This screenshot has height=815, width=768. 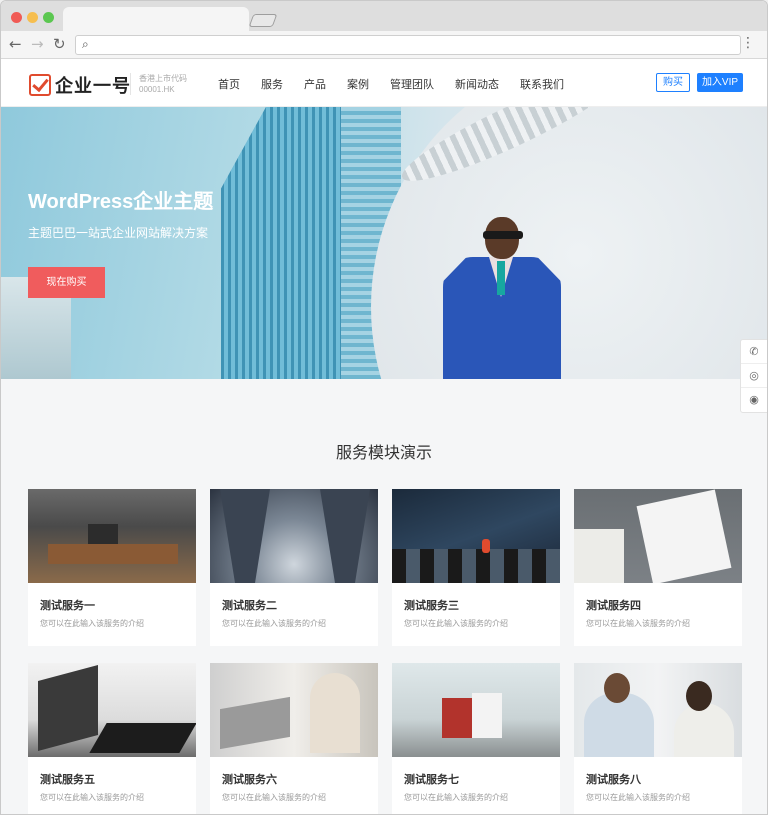 I want to click on stock-code-label: 香港上市代码, so click(x=163, y=78).